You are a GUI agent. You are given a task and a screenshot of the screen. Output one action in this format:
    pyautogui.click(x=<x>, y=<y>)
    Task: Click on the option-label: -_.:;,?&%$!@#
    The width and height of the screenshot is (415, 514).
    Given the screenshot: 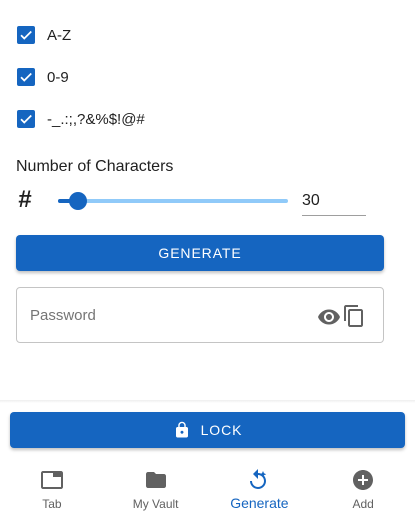 What is the action you would take?
    pyautogui.click(x=96, y=119)
    